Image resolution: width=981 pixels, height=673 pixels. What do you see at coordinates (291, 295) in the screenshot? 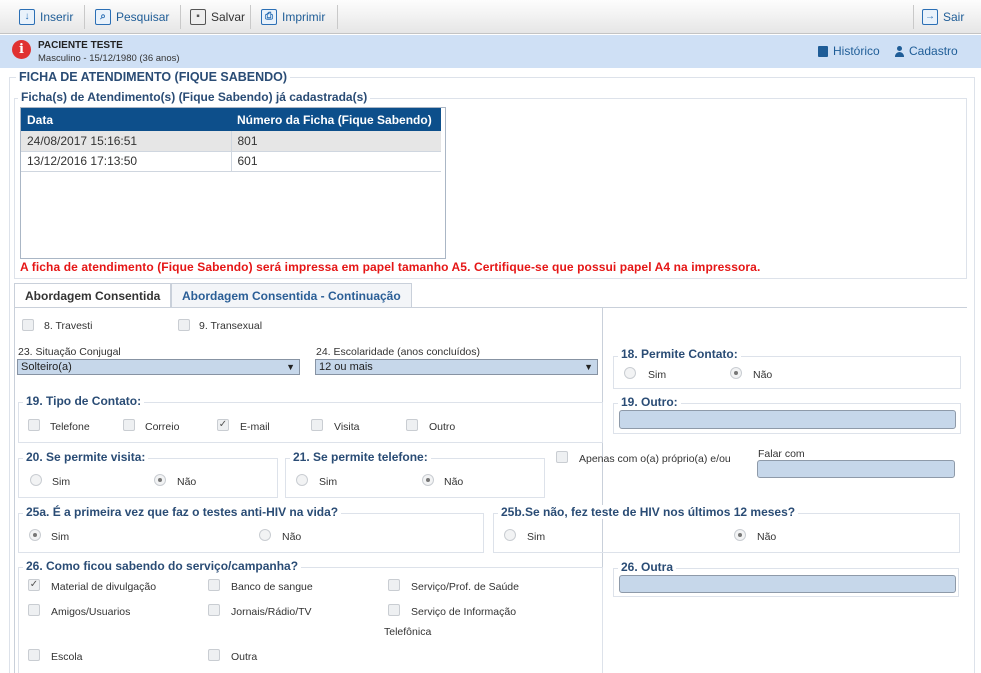
I see `tab-abordagem-continuacao: Abordagem Consentida - Continuação` at bounding box center [291, 295].